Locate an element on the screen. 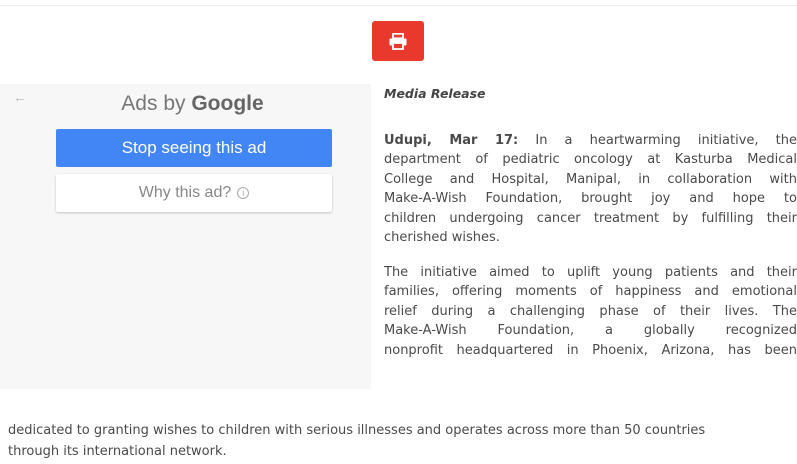 The width and height of the screenshot is (797, 464). print-button is located at coordinates (398, 41).